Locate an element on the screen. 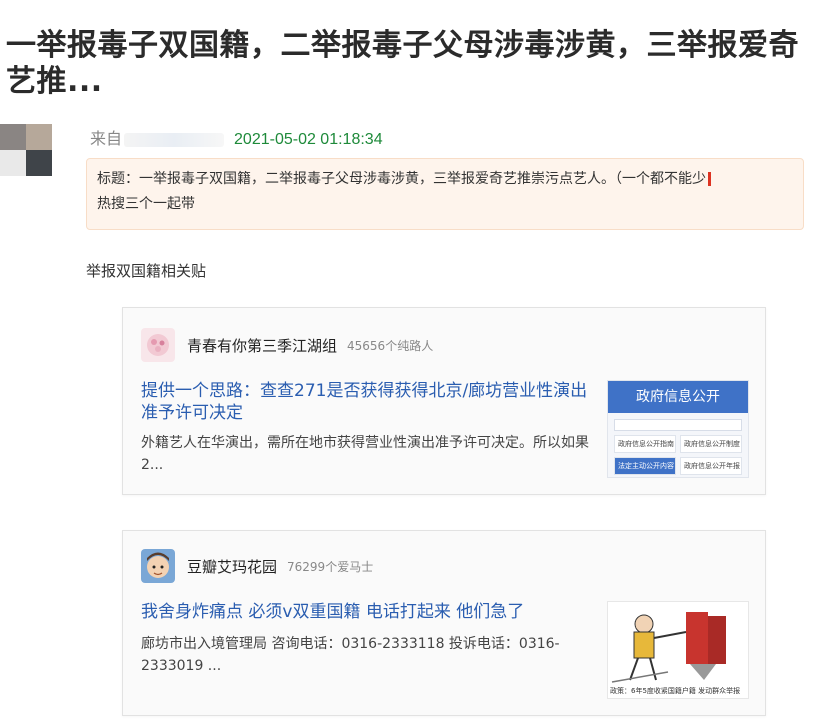 The image size is (831, 726). thumb-cell: 政府信息公开年报 is located at coordinates (711, 466).